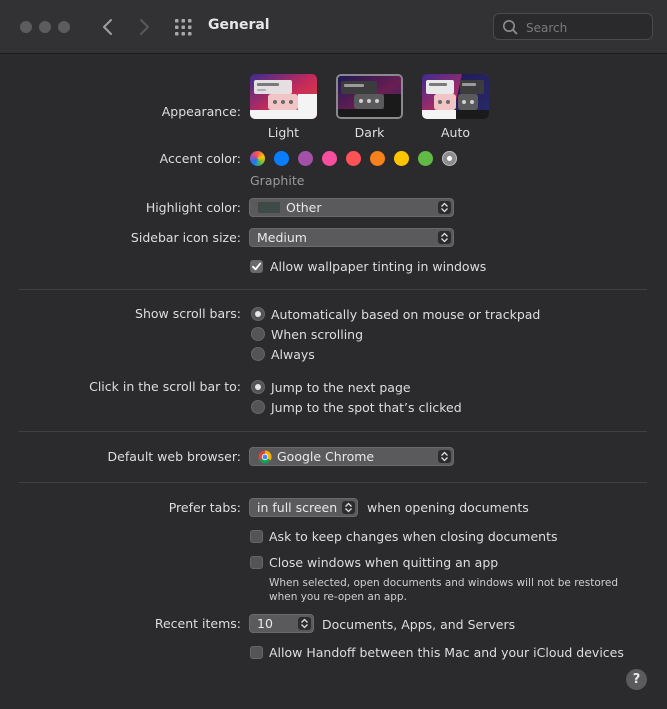 This screenshot has width=667, height=709. I want to click on chevron-right-icon, so click(144, 27).